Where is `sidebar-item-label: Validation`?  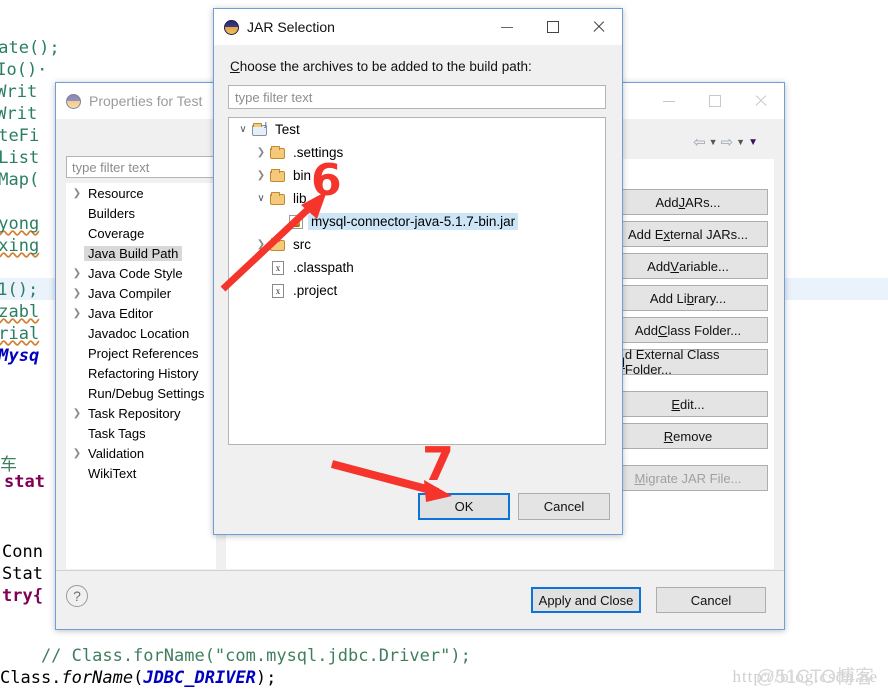
sidebar-item-label: Validation is located at coordinates (116, 453).